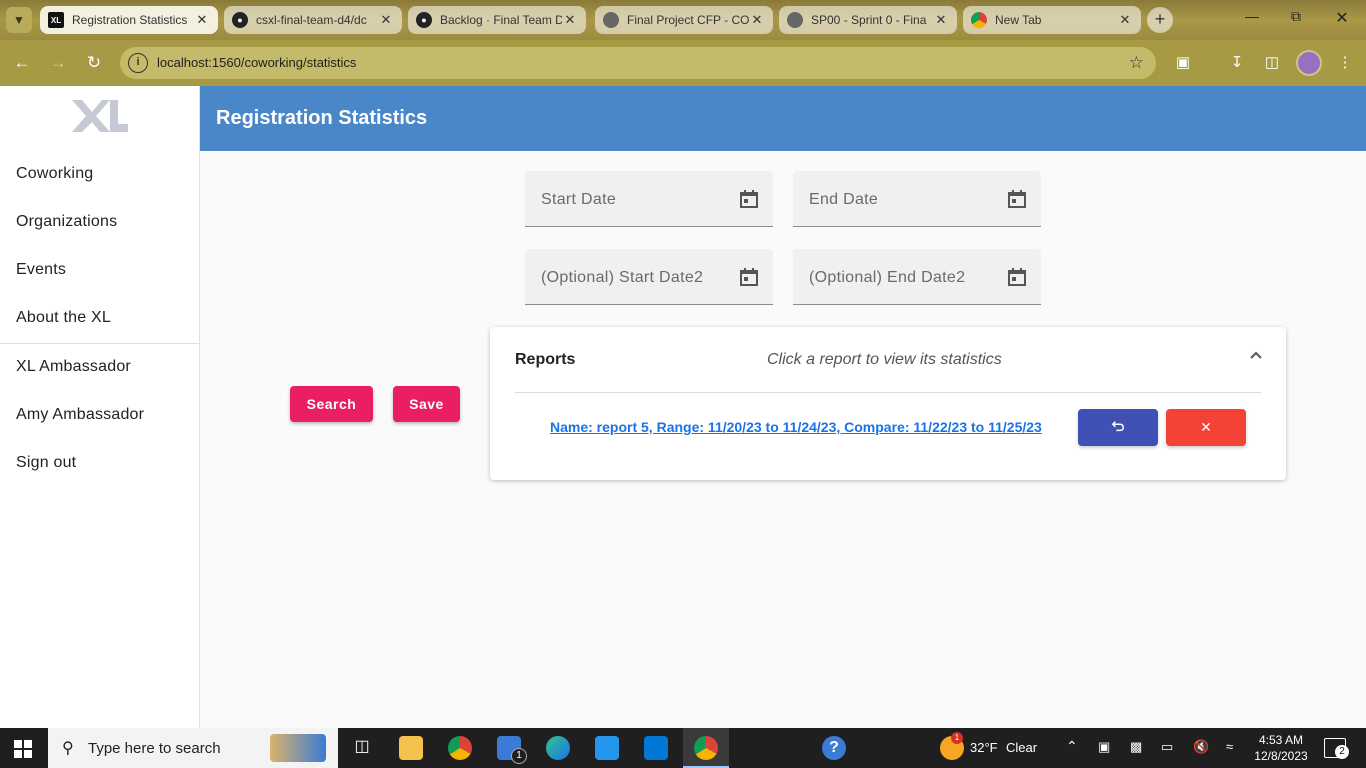  Describe the element at coordinates (638, 63) in the screenshot. I see `address-bar: i localhost:1560/coworking/statistics ☆` at that location.